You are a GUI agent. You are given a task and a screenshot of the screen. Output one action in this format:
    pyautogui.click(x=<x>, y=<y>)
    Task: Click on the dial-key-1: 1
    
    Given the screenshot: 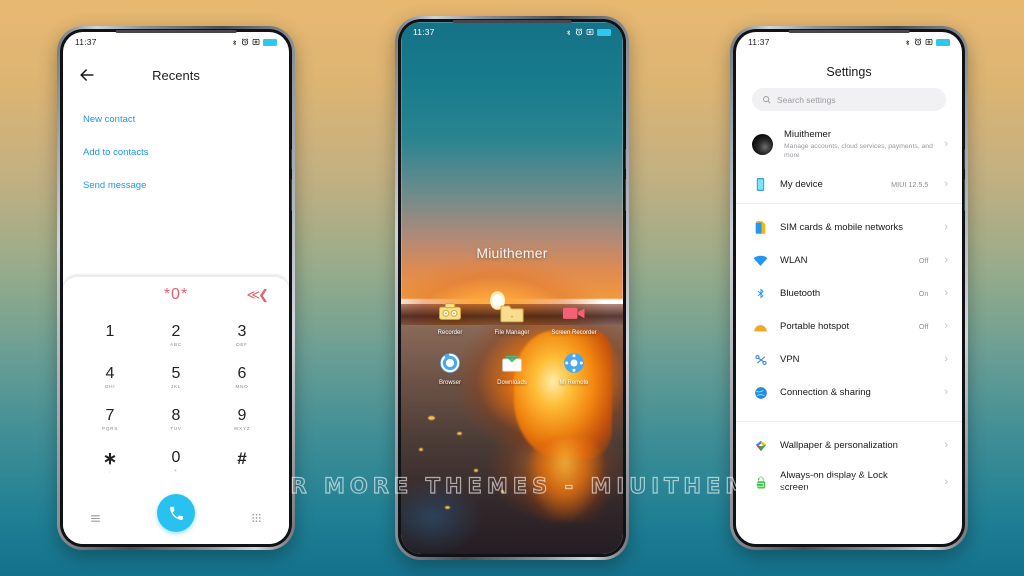 What is the action you would take?
    pyautogui.click(x=110, y=336)
    